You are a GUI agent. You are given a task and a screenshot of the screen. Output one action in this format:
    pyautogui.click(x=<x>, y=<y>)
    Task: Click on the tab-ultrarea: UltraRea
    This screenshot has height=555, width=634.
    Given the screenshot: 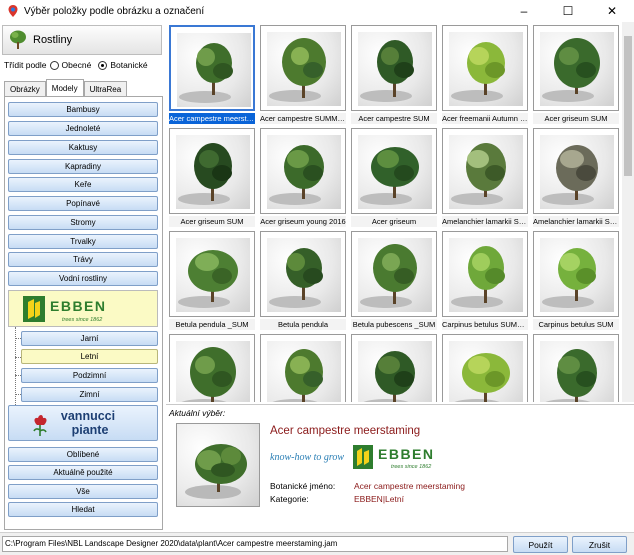 What is the action you would take?
    pyautogui.click(x=105, y=88)
    